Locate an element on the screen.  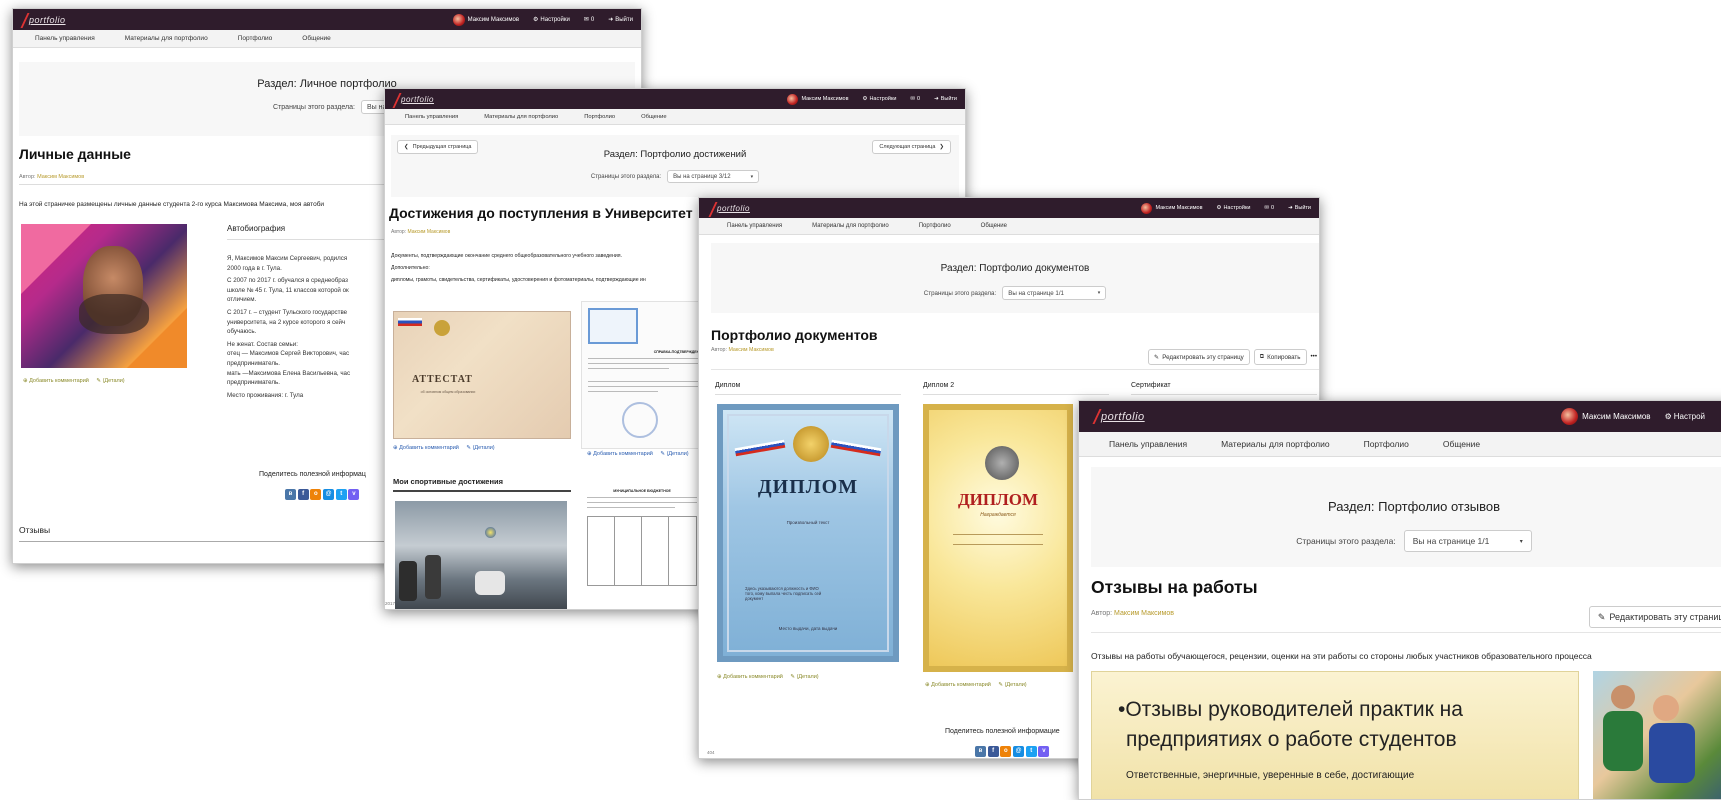
author-label: Автор: is located at coordinates (27, 177).